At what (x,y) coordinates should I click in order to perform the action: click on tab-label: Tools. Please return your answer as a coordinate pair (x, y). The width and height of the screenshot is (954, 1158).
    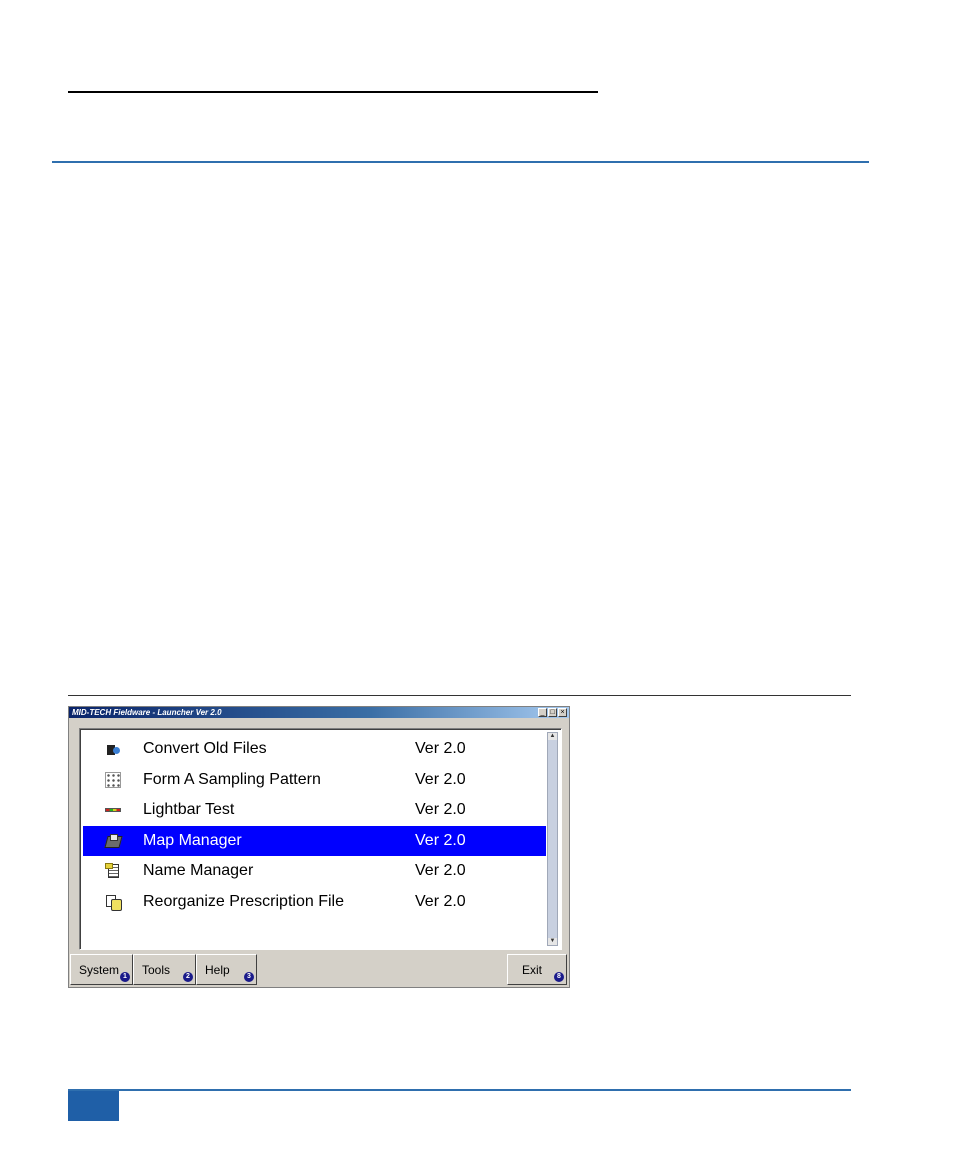
    Looking at the image, I should click on (156, 970).